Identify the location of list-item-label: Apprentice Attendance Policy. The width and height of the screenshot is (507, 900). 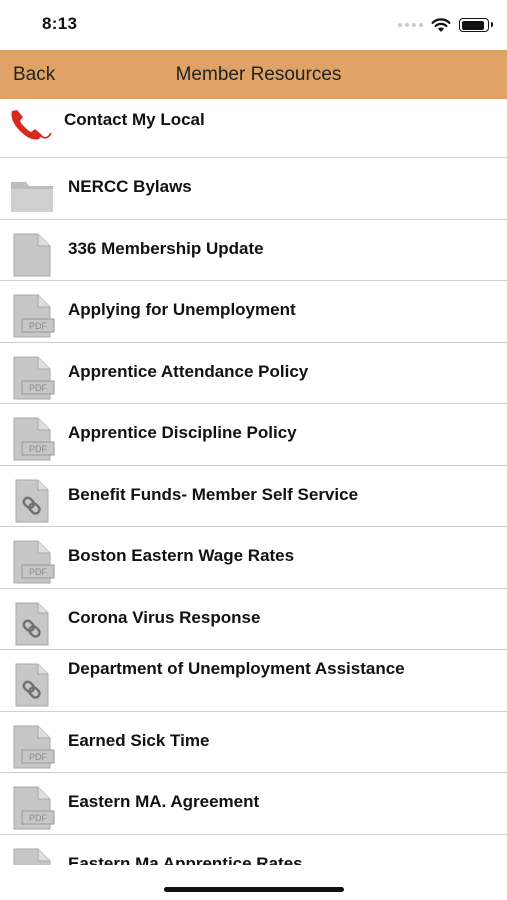
(188, 371).